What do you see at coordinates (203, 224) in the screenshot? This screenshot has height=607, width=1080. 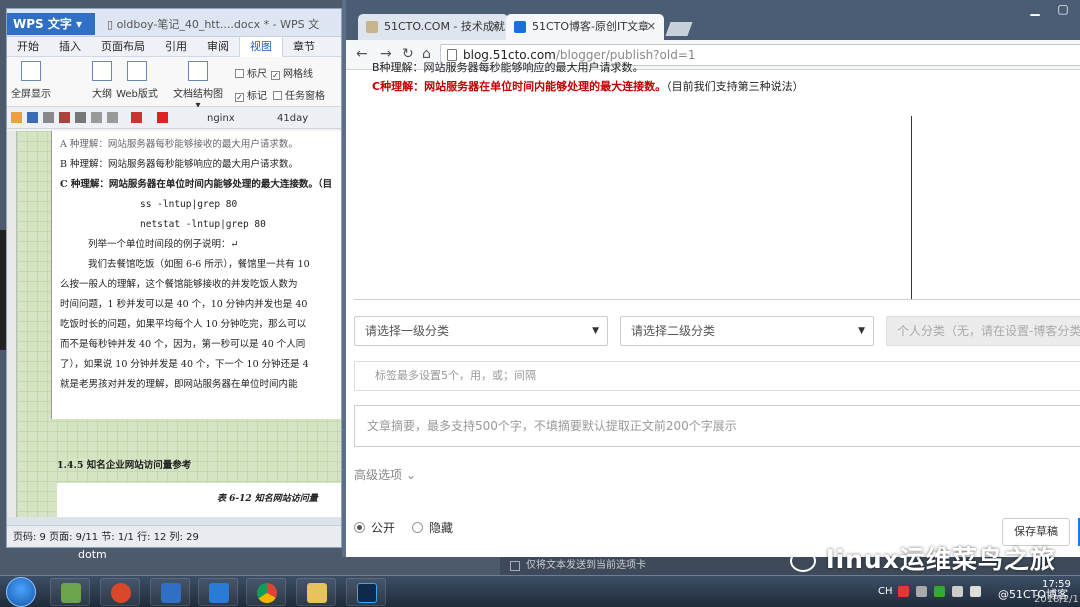 I see `doc-code-line: netstat -lntup|grep 80` at bounding box center [203, 224].